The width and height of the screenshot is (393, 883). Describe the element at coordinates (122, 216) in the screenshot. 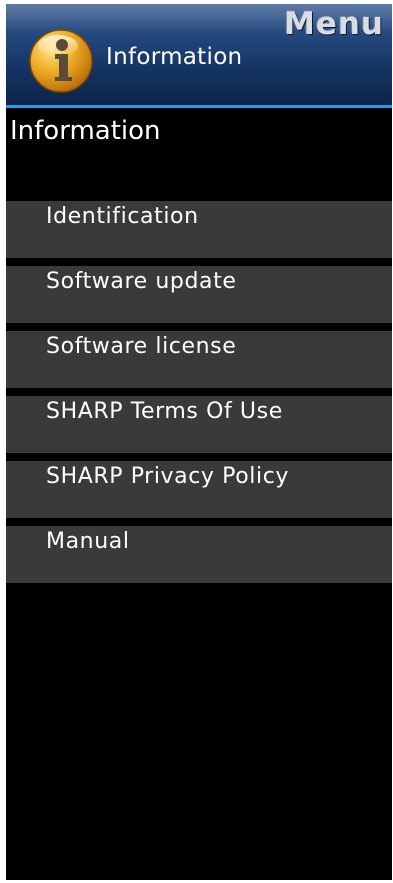

I see `menu-item-label: Identification` at that location.